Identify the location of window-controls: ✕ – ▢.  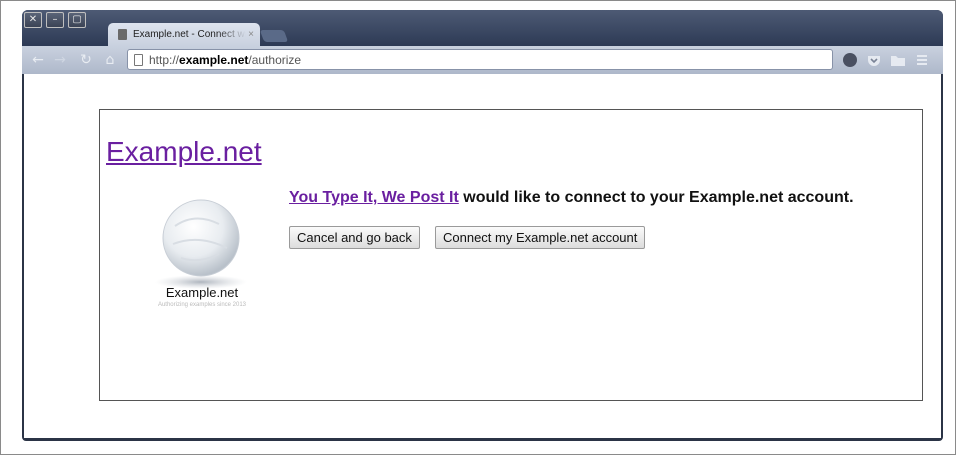
(55, 20).